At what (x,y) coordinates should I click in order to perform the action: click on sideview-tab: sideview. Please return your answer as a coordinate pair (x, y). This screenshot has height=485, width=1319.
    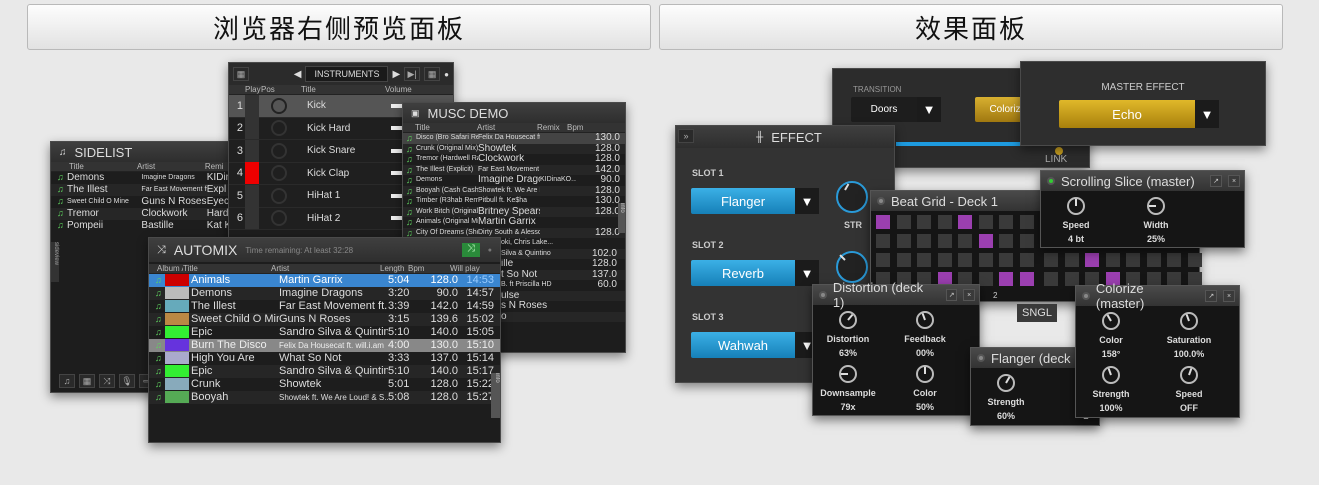
    Looking at the image, I should click on (55, 262).